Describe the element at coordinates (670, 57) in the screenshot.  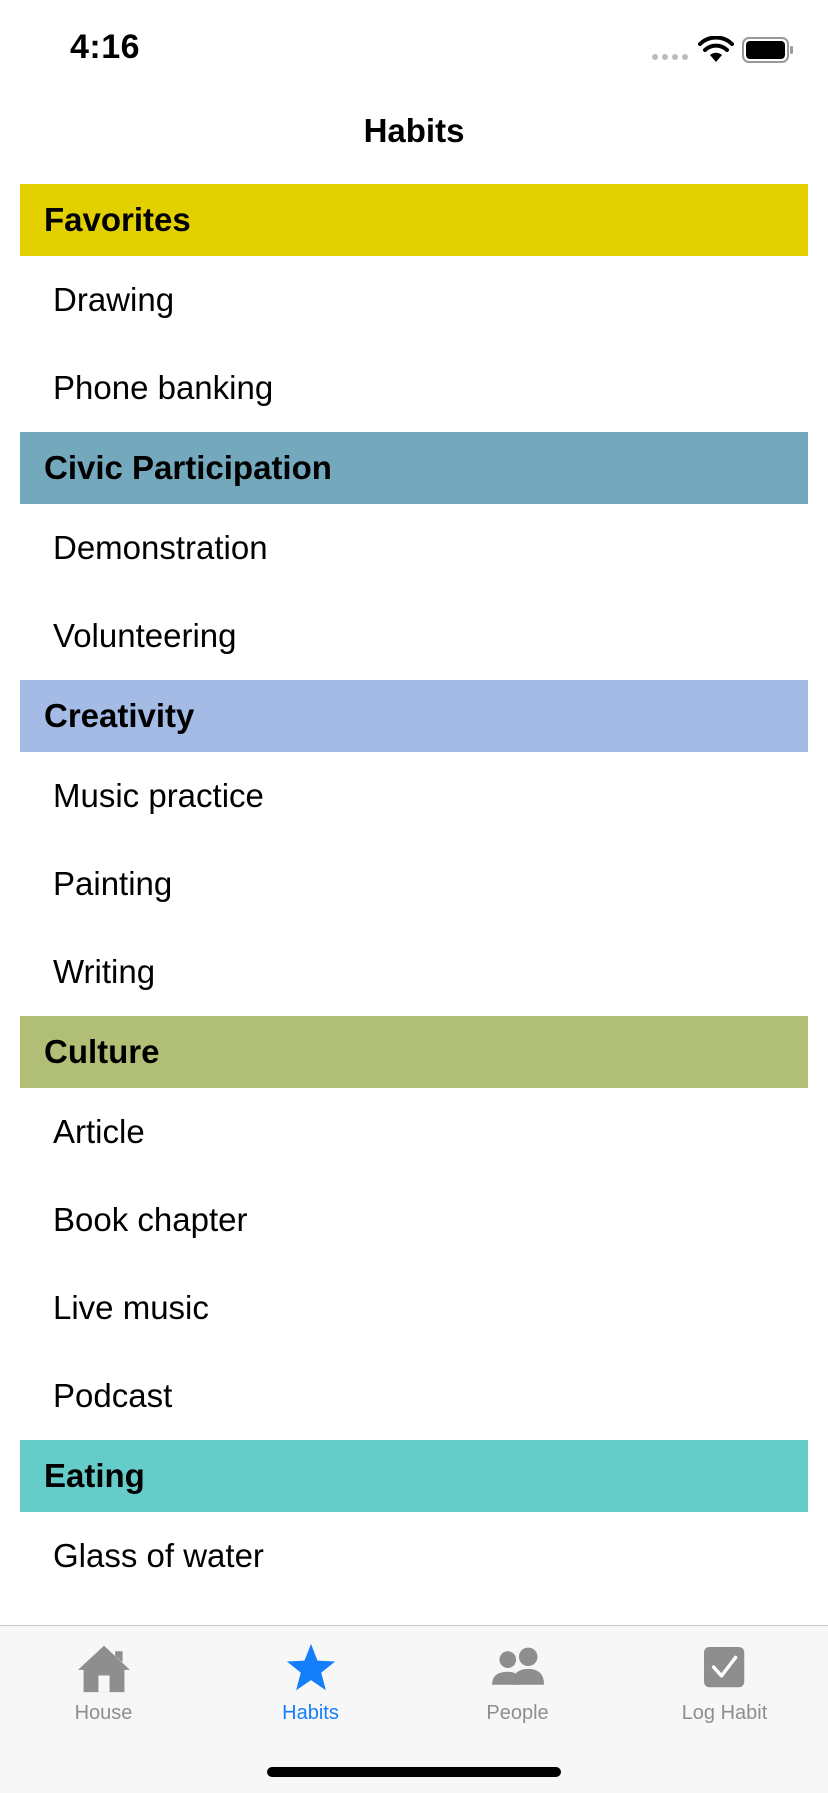
I see `cellular-signal-icon` at that location.